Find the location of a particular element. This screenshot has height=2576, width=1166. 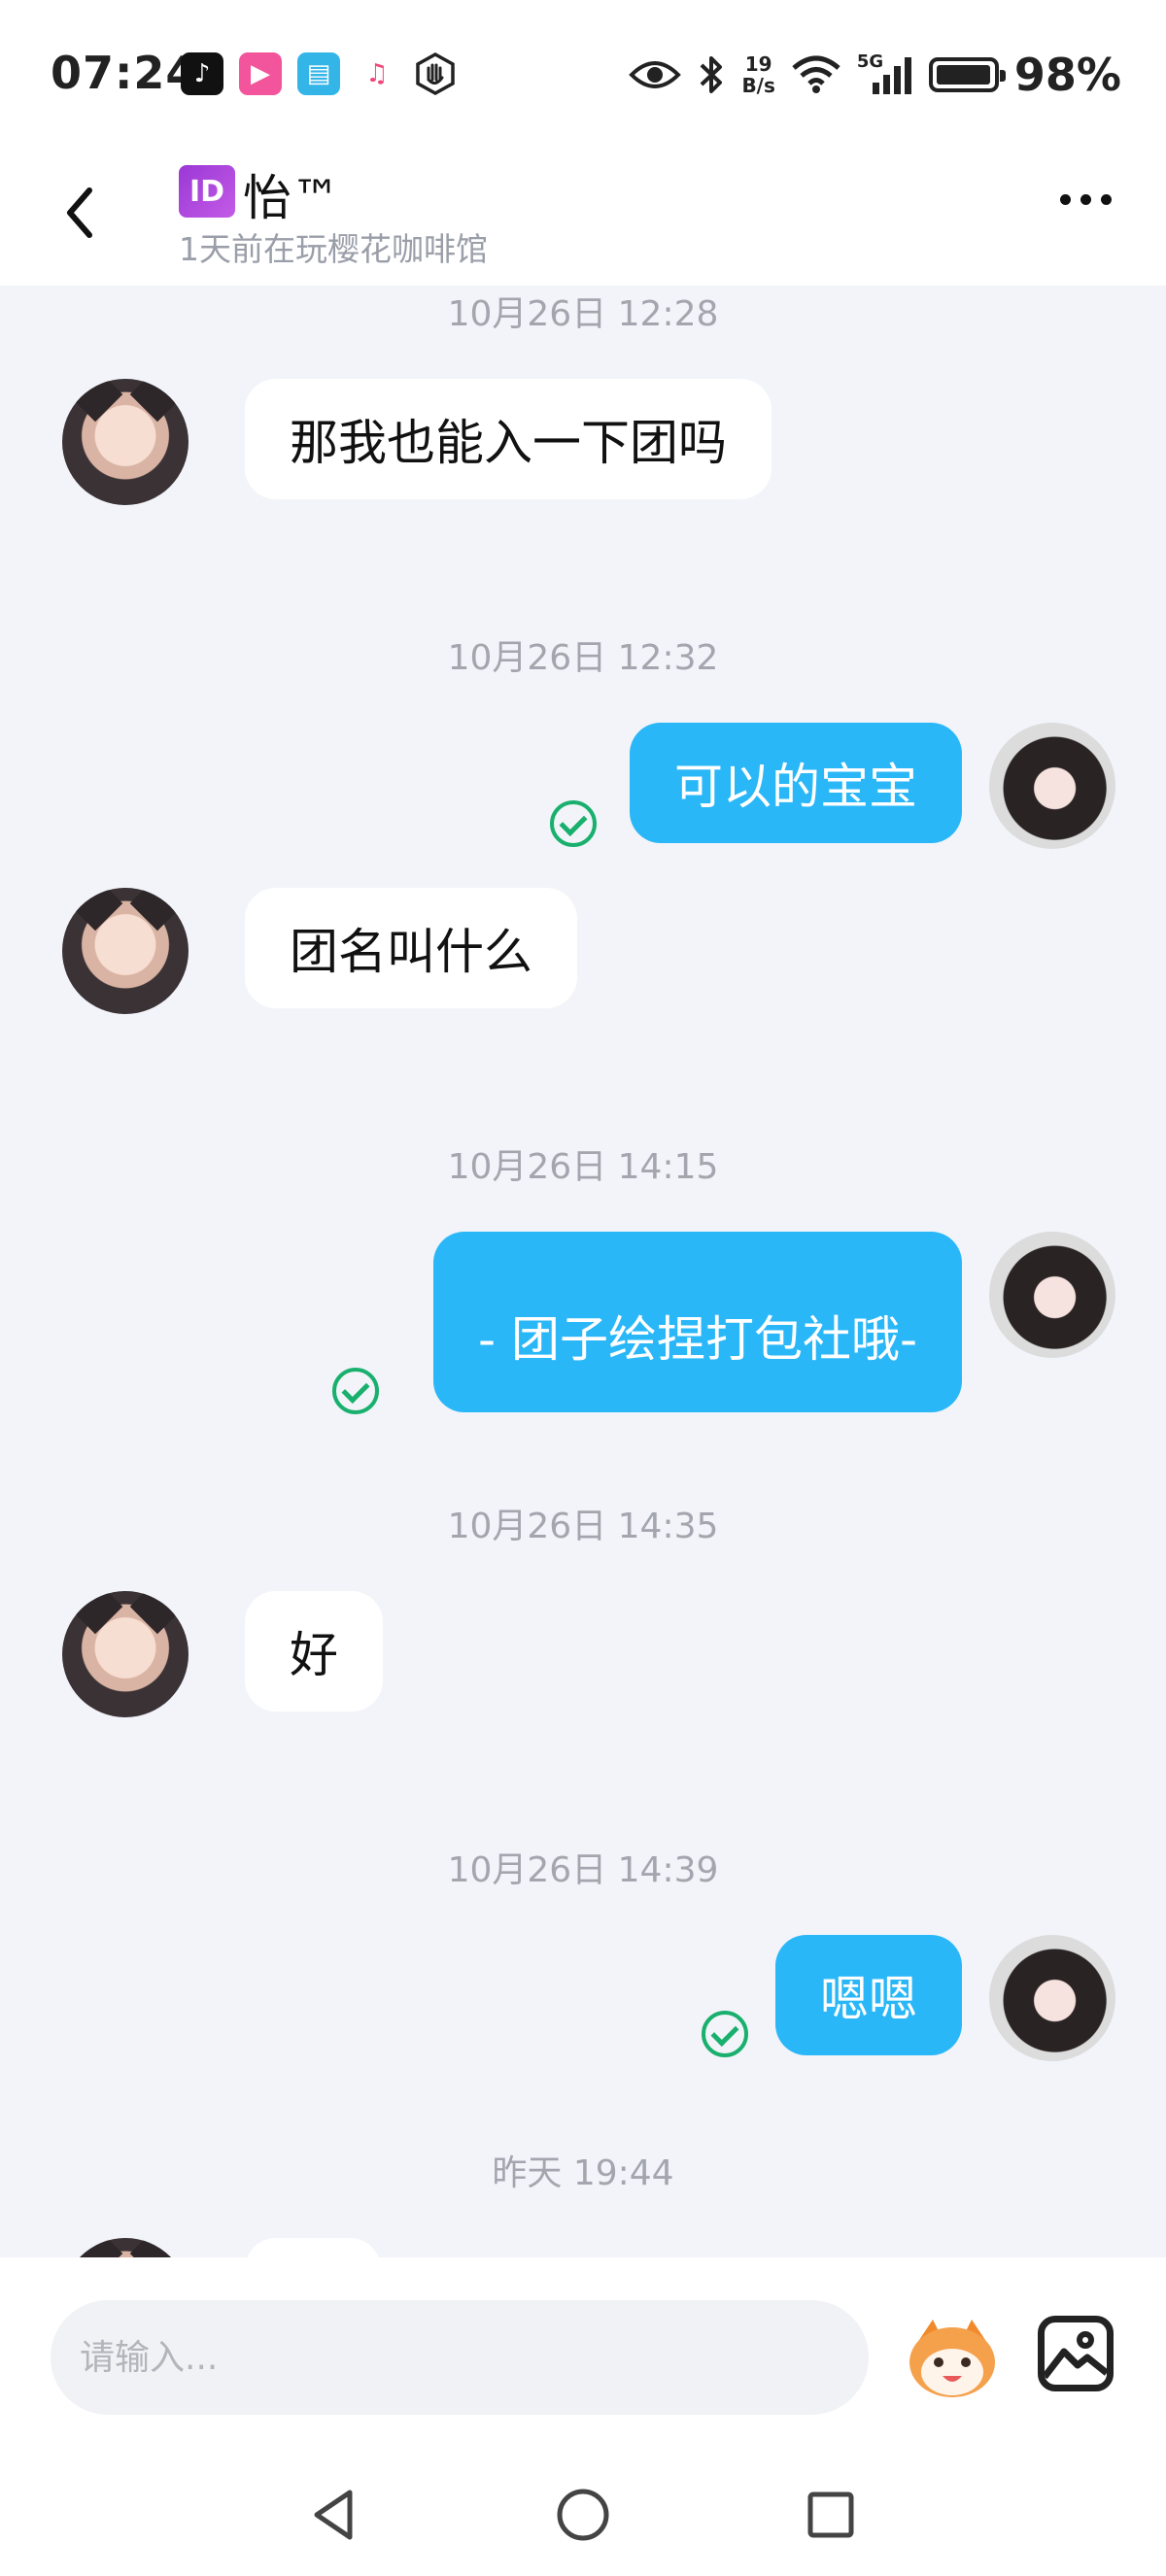

wifi-icon is located at coordinates (816, 74).